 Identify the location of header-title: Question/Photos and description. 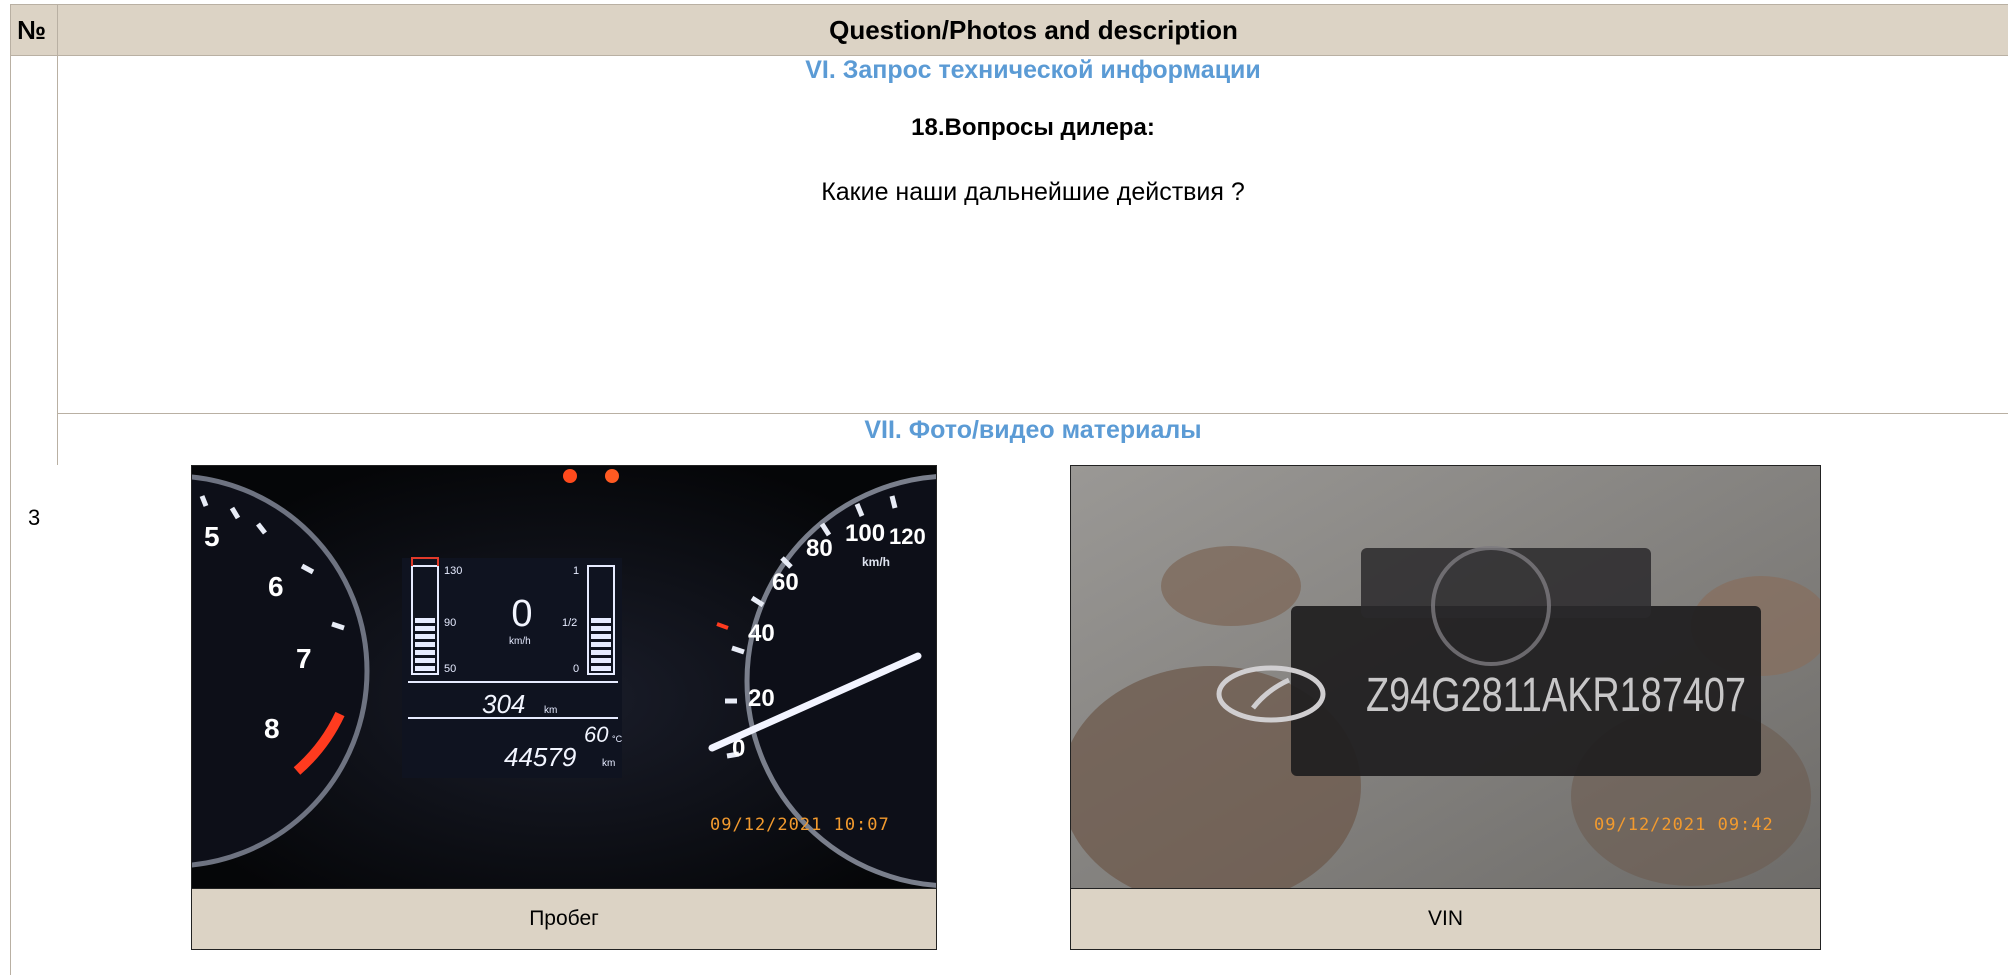
(1033, 30).